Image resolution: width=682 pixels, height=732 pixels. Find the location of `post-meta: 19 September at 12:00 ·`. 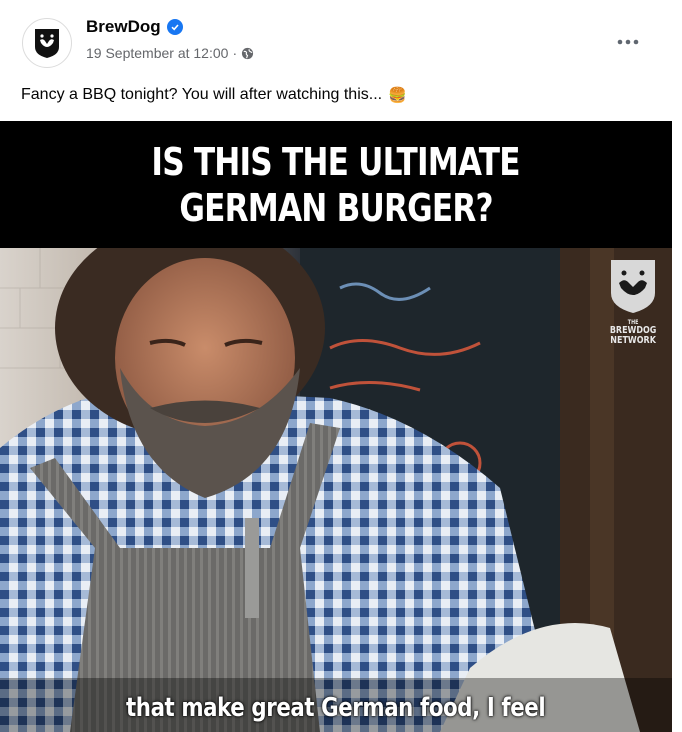

post-meta: 19 September at 12:00 · is located at coordinates (170, 53).